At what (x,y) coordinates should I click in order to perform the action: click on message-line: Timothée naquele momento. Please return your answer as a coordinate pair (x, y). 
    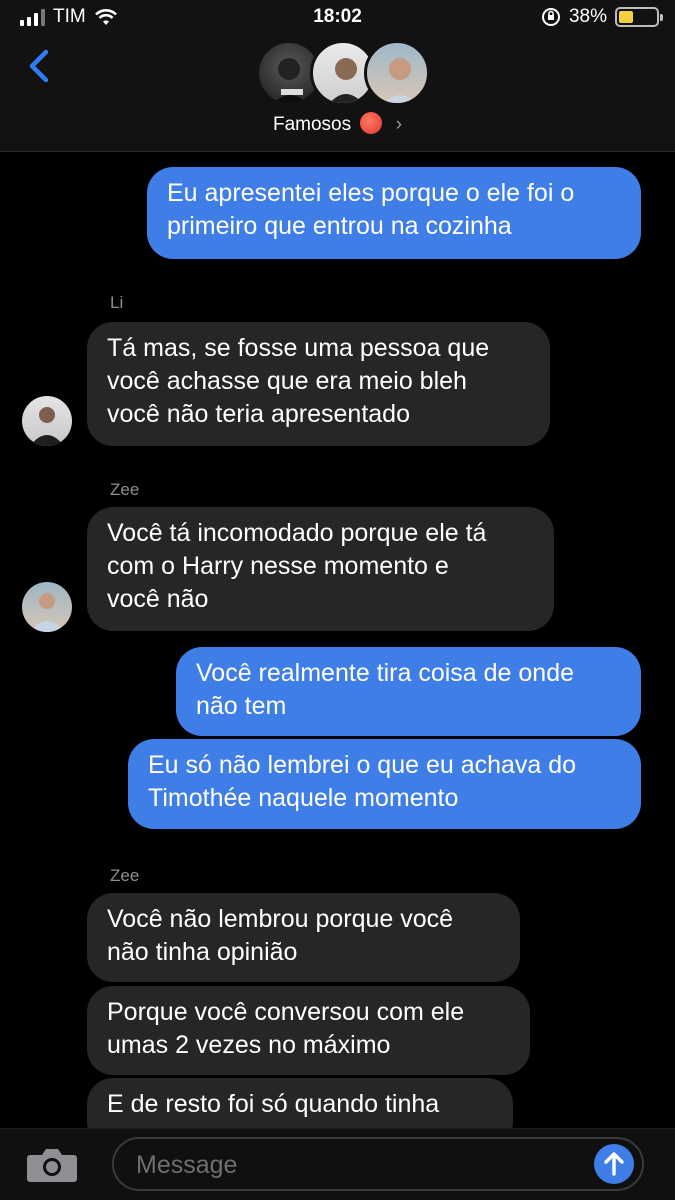
    Looking at the image, I should click on (303, 798).